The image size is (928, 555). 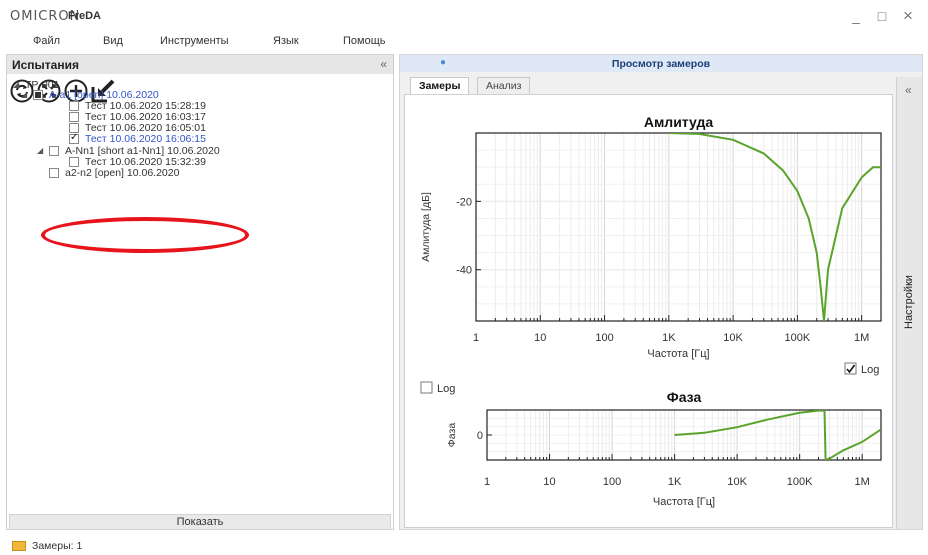 What do you see at coordinates (678, 122) in the screenshot?
I see `chart-title: Амлитуда` at bounding box center [678, 122].